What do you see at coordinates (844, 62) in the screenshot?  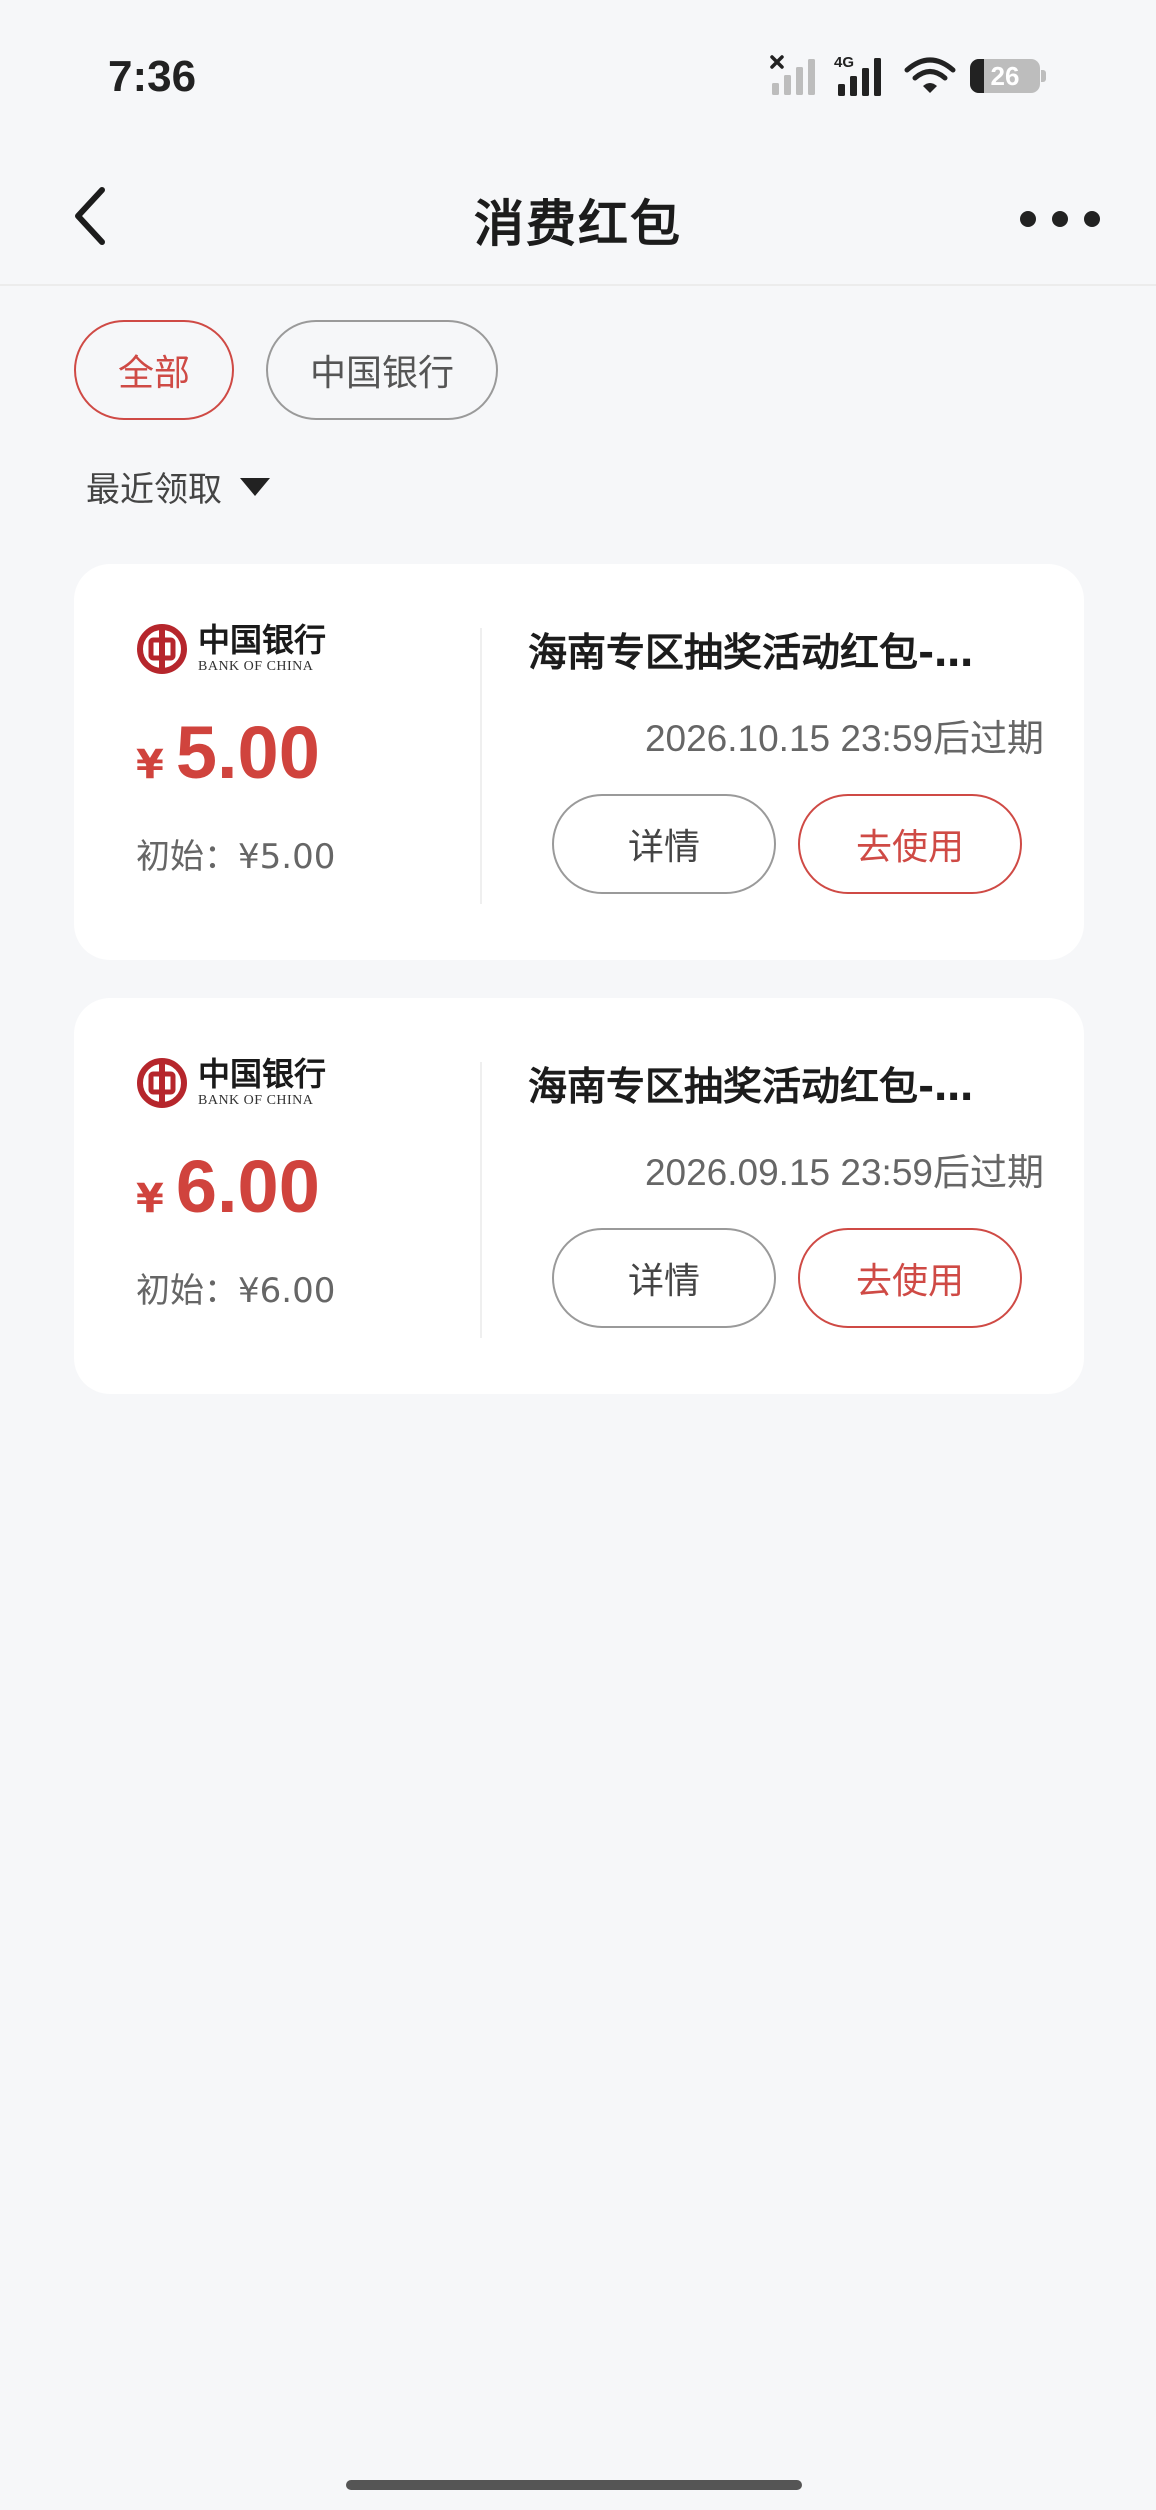 I see `network-type-label: 4G` at bounding box center [844, 62].